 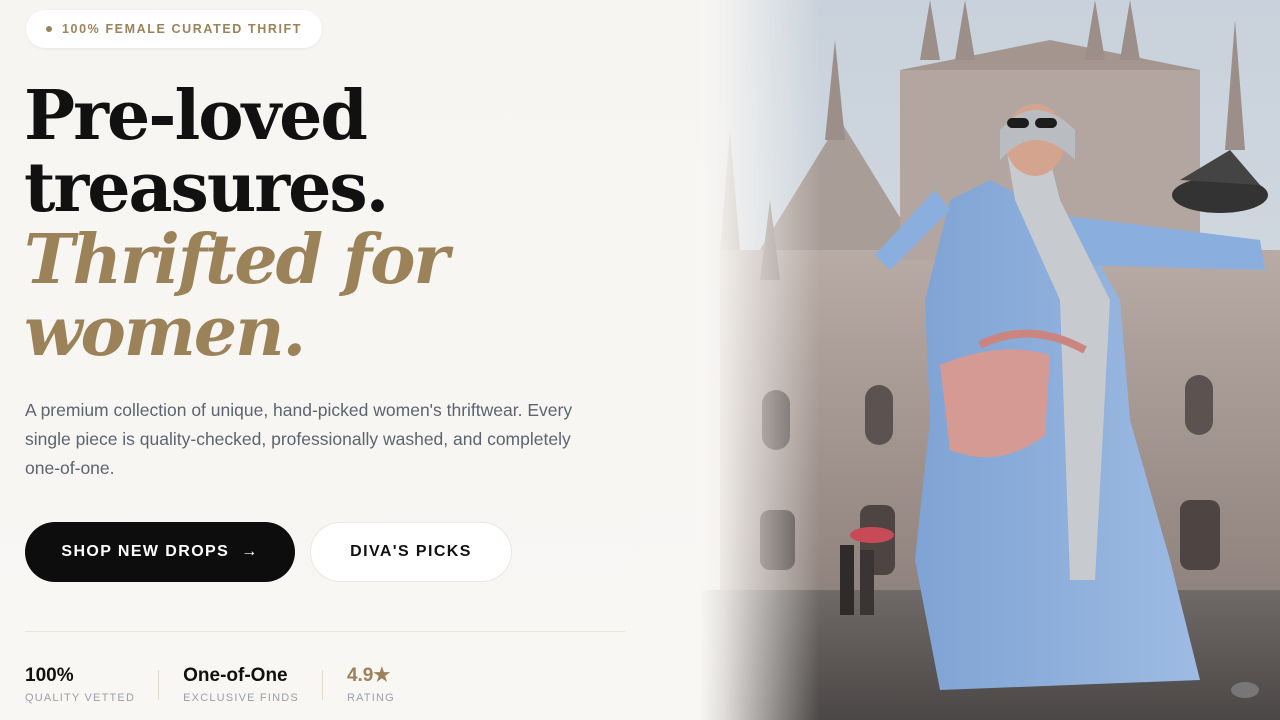 I want to click on badge-text: 100% FEMALE CURATED THRIFT, so click(x=182, y=29).